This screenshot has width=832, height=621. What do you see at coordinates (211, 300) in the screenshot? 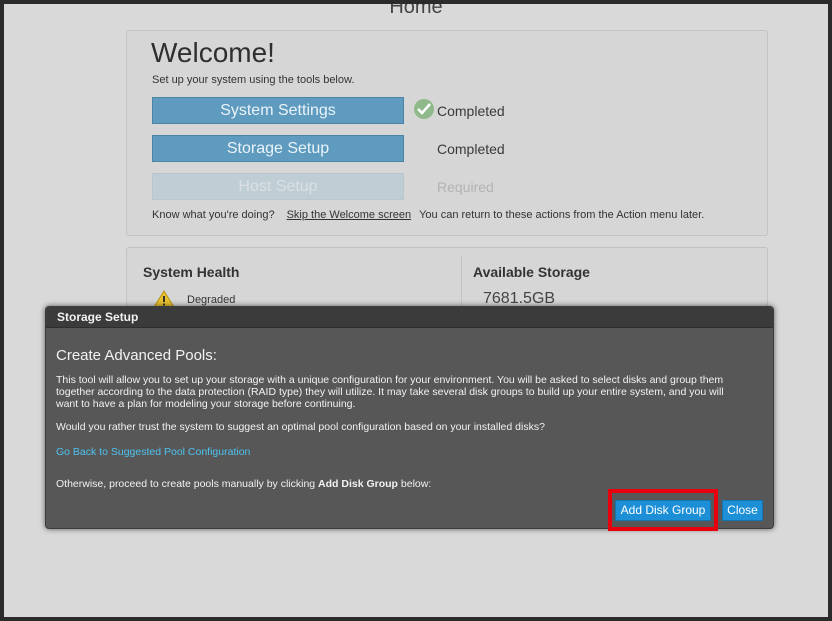
I see `health-status: Degraded` at bounding box center [211, 300].